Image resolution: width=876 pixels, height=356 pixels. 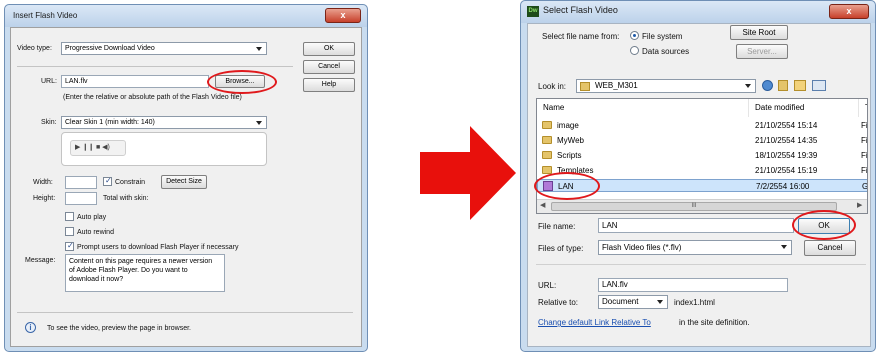 I want to click on look-in-label: Look in:, so click(x=552, y=86).